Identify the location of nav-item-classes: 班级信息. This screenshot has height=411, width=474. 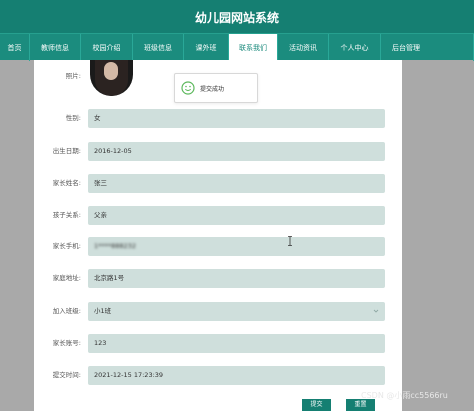
(158, 47).